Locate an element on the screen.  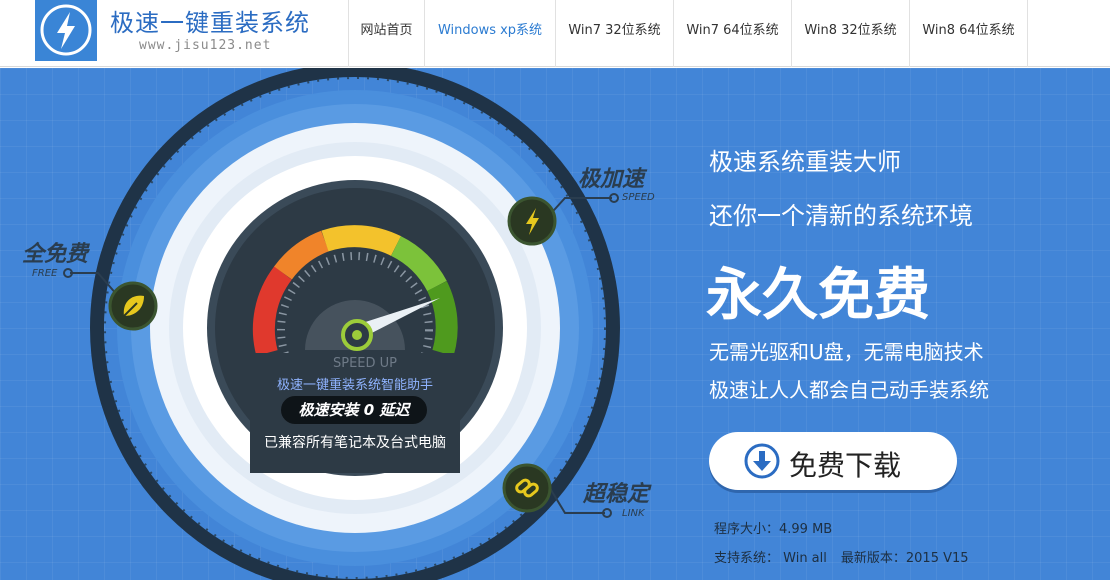
support-system: 支持系统： Win all is located at coordinates (770, 558).